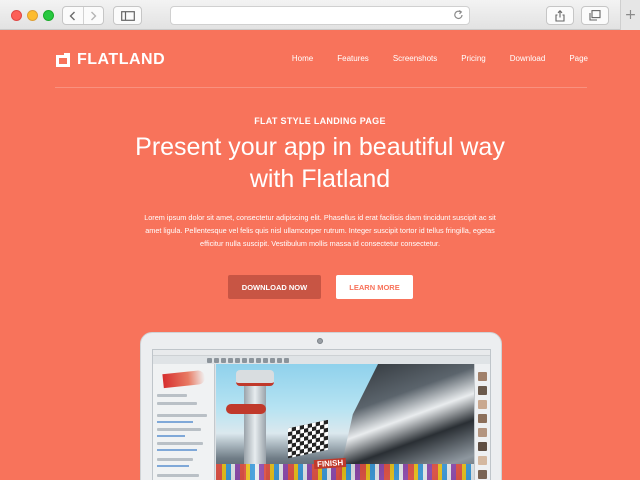 Image resolution: width=640 pixels, height=480 pixels. What do you see at coordinates (48, 15) in the screenshot?
I see `zoom-window-button` at bounding box center [48, 15].